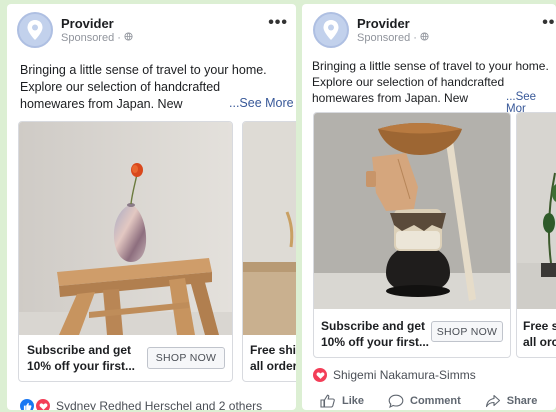 The height and width of the screenshot is (412, 556). I want to click on share-button: Share, so click(511, 401).